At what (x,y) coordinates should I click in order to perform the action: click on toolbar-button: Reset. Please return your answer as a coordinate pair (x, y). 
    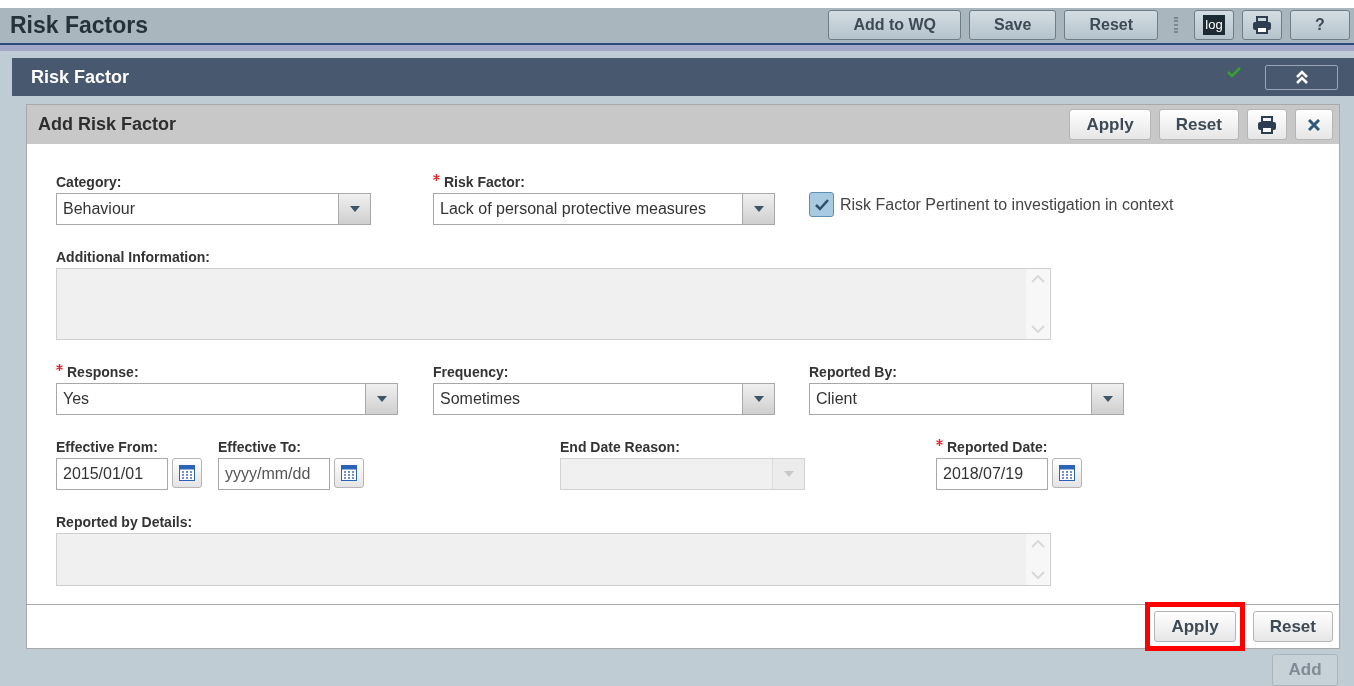
    Looking at the image, I should click on (1111, 25).